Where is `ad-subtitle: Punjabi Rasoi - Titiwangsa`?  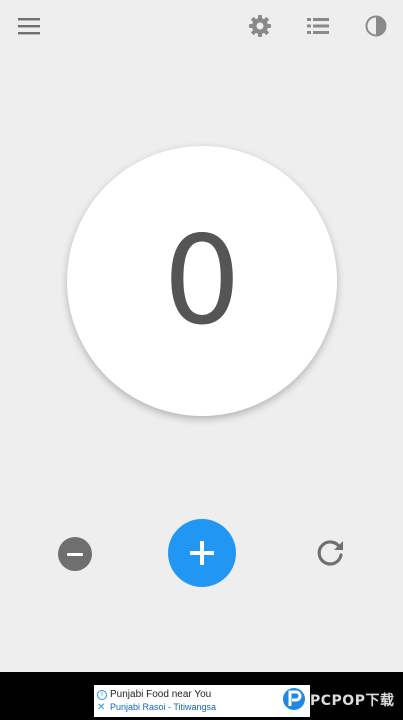
ad-subtitle: Punjabi Rasoi - Titiwangsa is located at coordinates (163, 707).